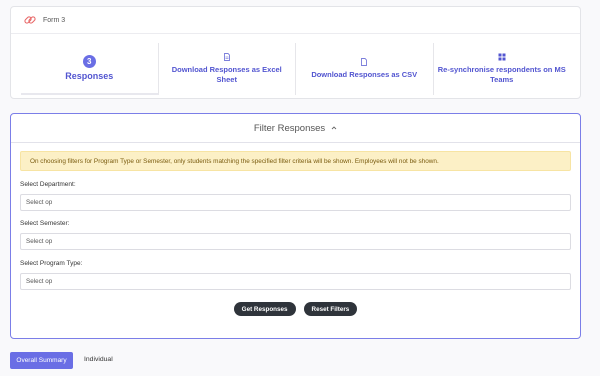 This screenshot has height=376, width=600. I want to click on download-csv-button: Download Responses as CSV, so click(365, 69).